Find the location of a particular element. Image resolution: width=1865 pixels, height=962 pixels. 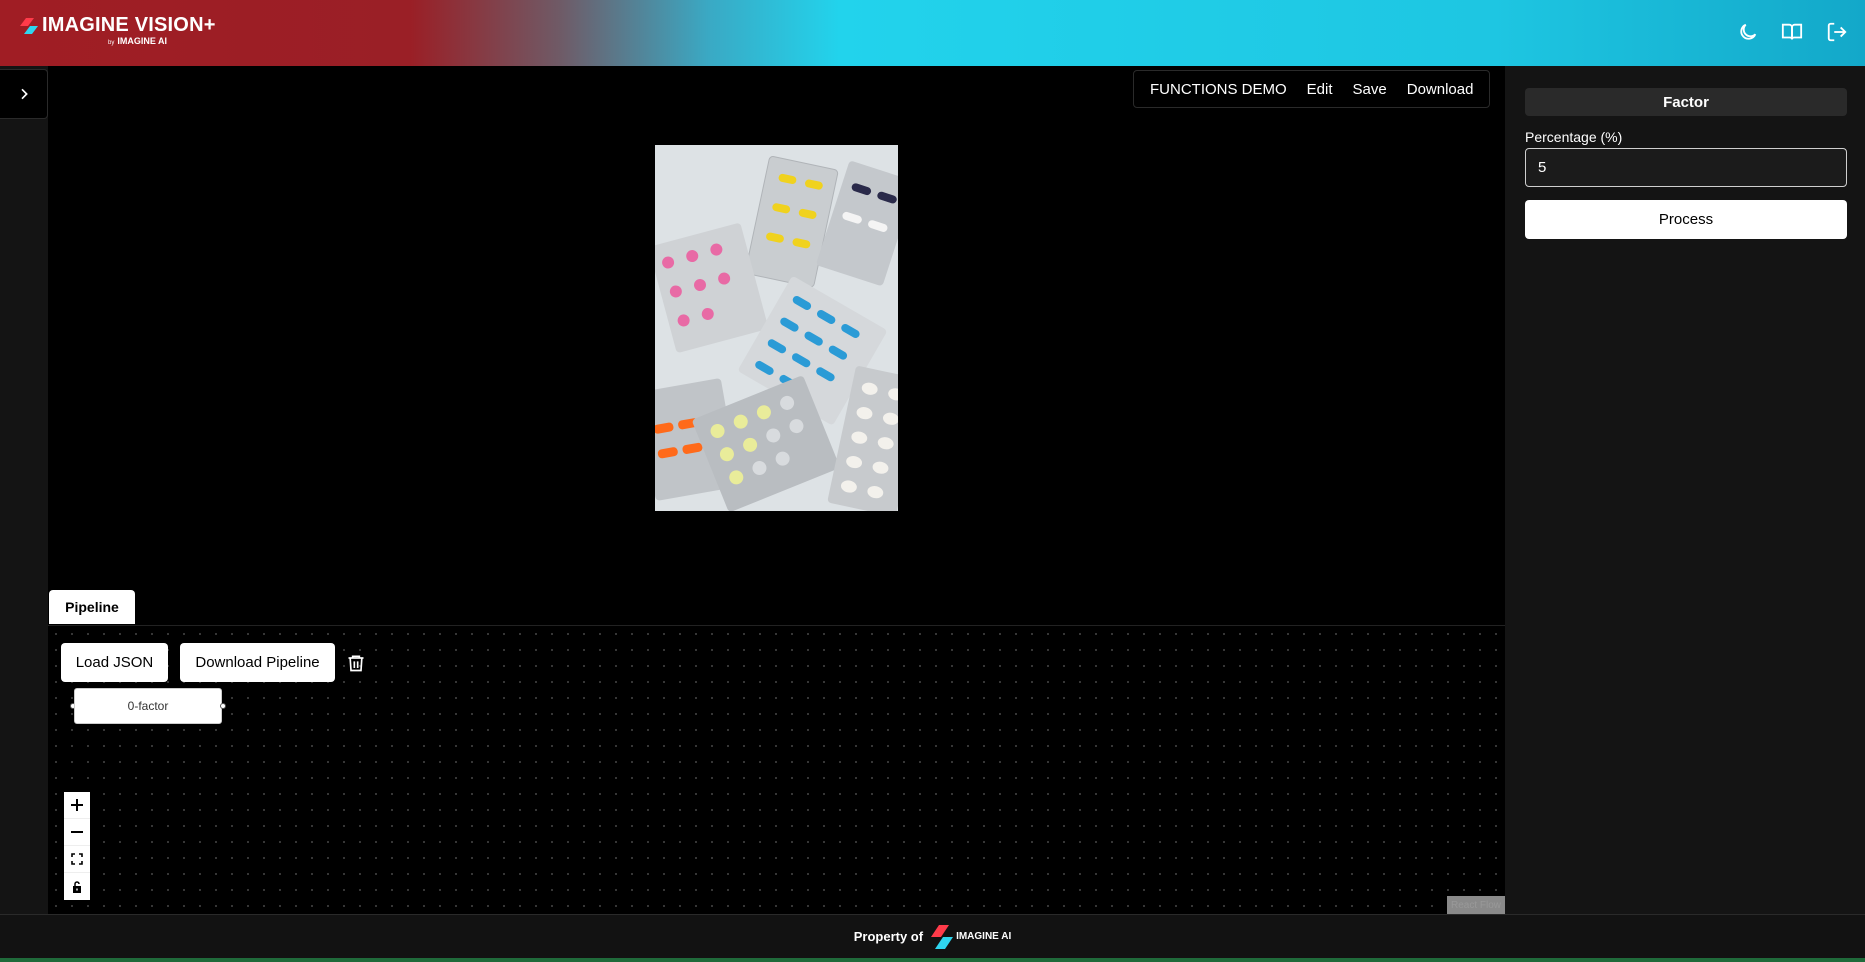

logo-text: IMAGINE VISION+ is located at coordinates (129, 25).